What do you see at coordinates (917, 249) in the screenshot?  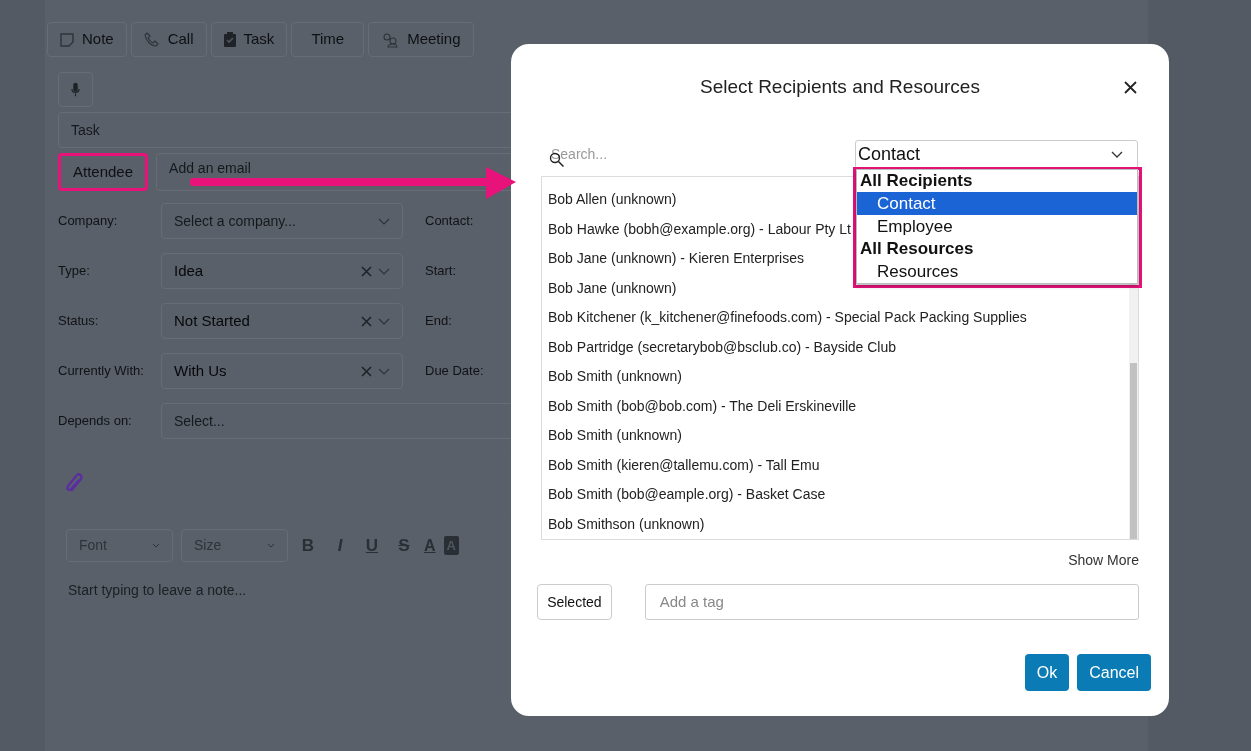 I see `option-group-label: All Resources` at bounding box center [917, 249].